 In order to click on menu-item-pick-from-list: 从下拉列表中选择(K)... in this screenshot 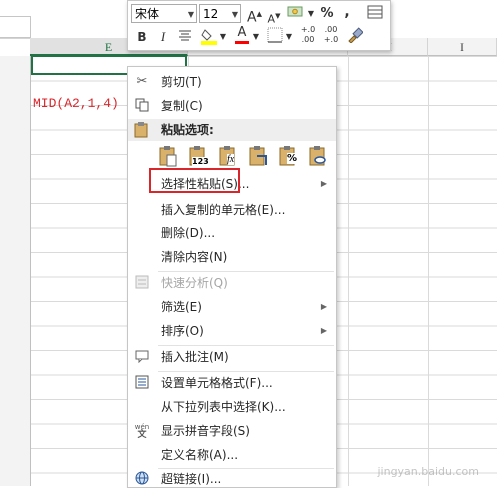, I will do `click(232, 407)`.